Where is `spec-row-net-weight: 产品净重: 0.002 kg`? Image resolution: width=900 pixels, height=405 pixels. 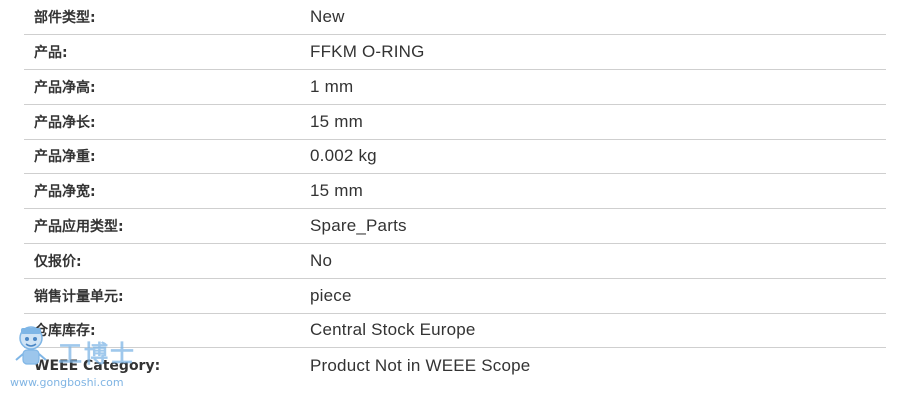 spec-row-net-weight: 产品净重: 0.002 kg is located at coordinates (455, 157).